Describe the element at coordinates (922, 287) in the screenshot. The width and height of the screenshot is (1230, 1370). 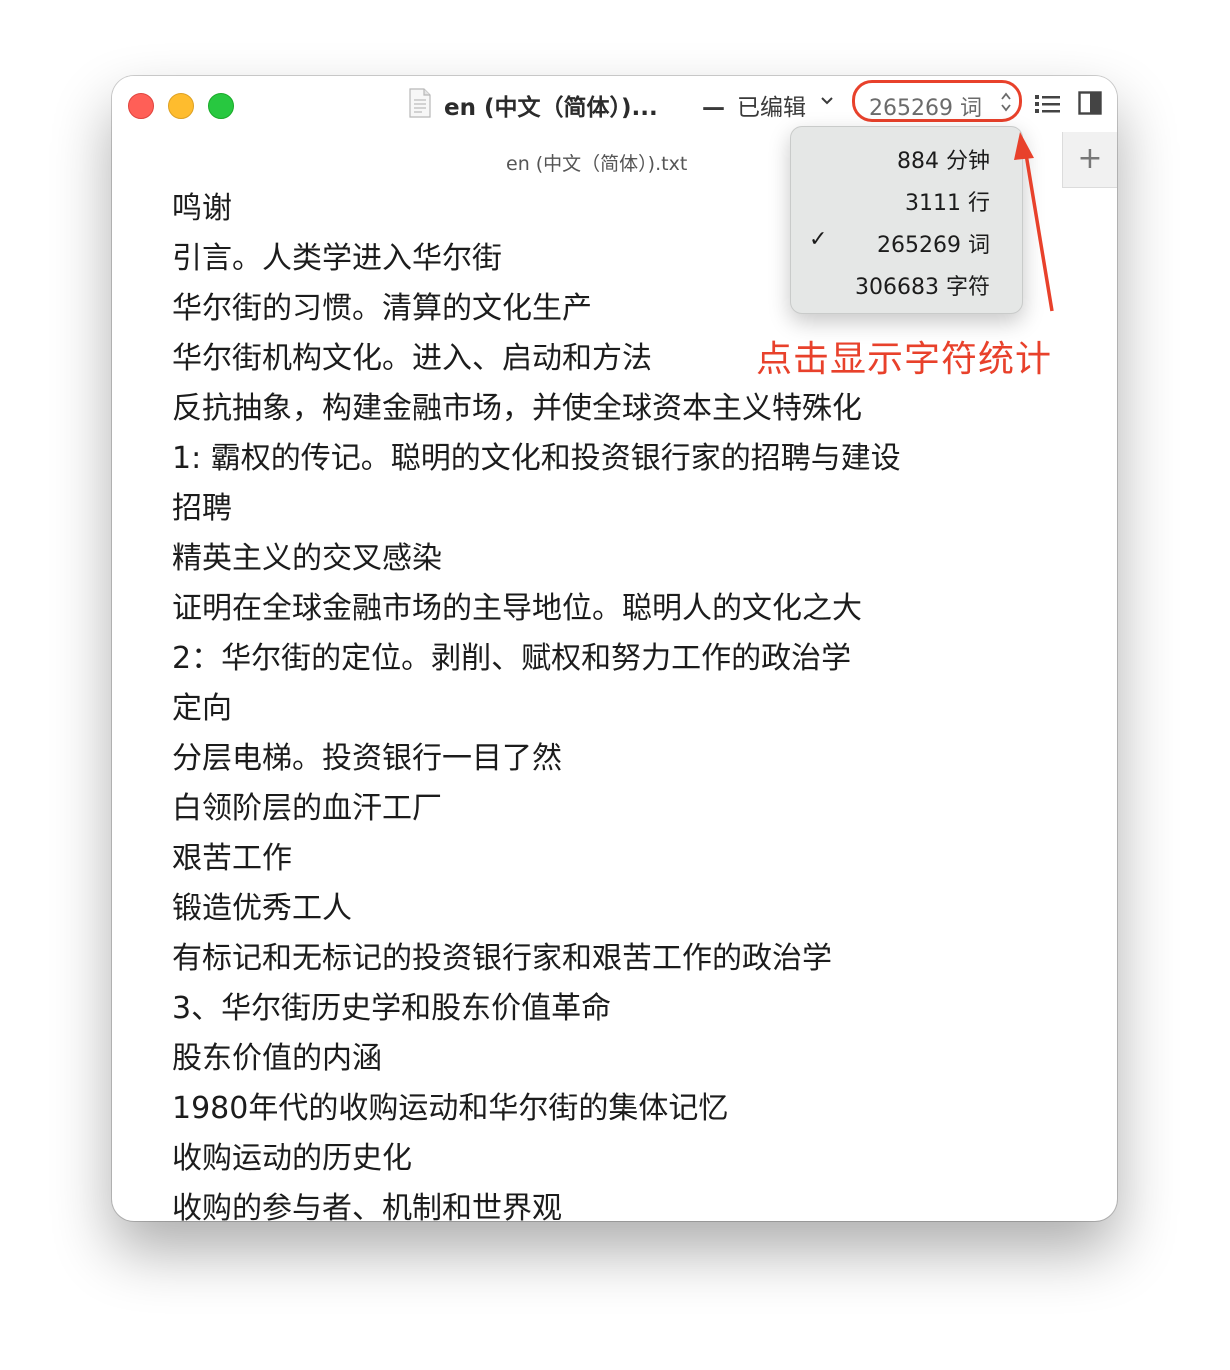
I see `menu-item-label: 306683 字符` at that location.